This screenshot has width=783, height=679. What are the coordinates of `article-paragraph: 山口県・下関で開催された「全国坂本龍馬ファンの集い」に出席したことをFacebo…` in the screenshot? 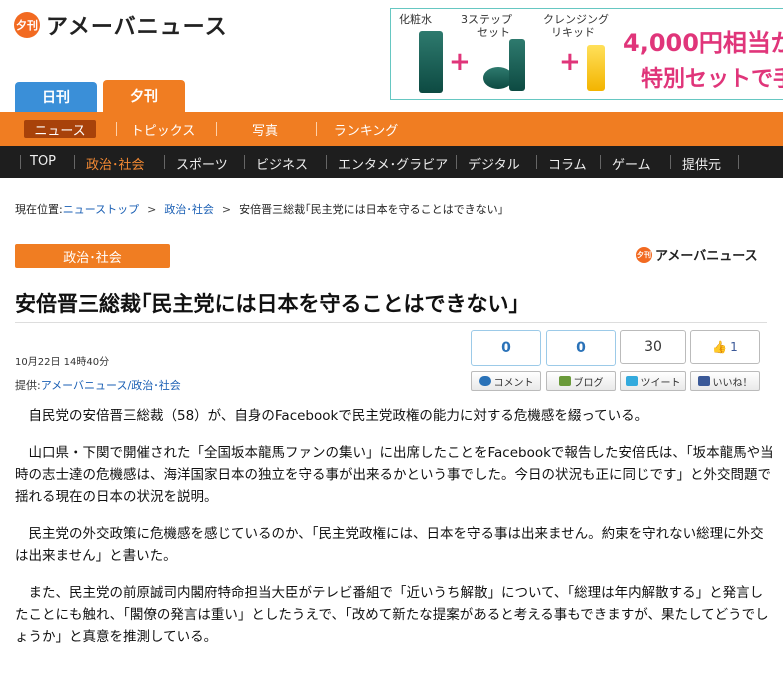 It's located at (394, 475).